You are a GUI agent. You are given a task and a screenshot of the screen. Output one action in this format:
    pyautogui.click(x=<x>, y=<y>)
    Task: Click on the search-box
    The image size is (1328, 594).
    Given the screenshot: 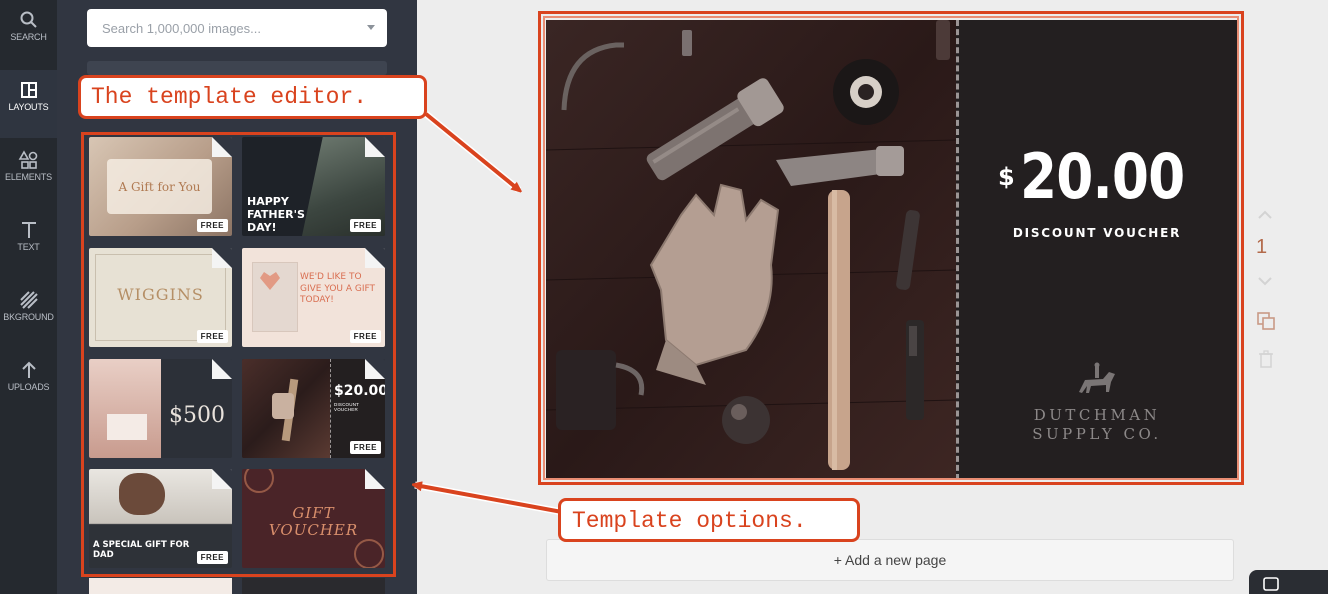 What is the action you would take?
    pyautogui.click(x=237, y=28)
    